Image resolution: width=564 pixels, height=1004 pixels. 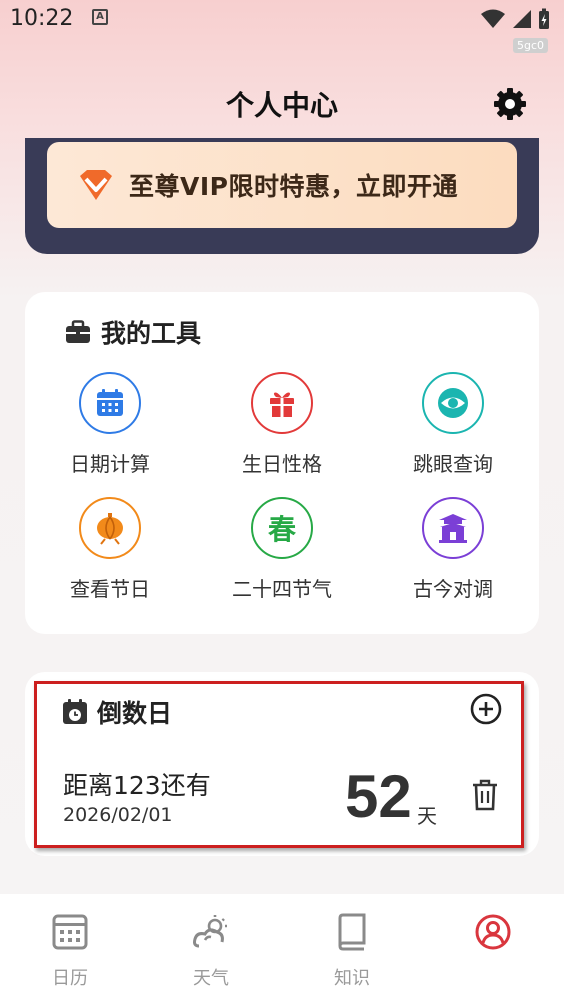 I want to click on vip-banner: 至尊VIP限时特惠，立即开通, so click(x=282, y=185).